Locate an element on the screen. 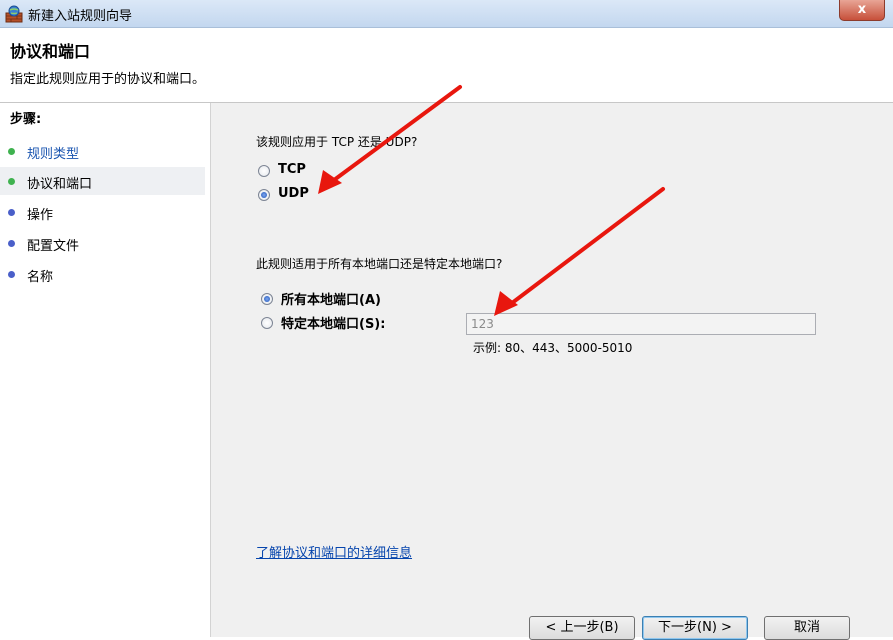 Image resolution: width=893 pixels, height=640 pixels. window-title: 新建入站规则向导 is located at coordinates (80, 16).